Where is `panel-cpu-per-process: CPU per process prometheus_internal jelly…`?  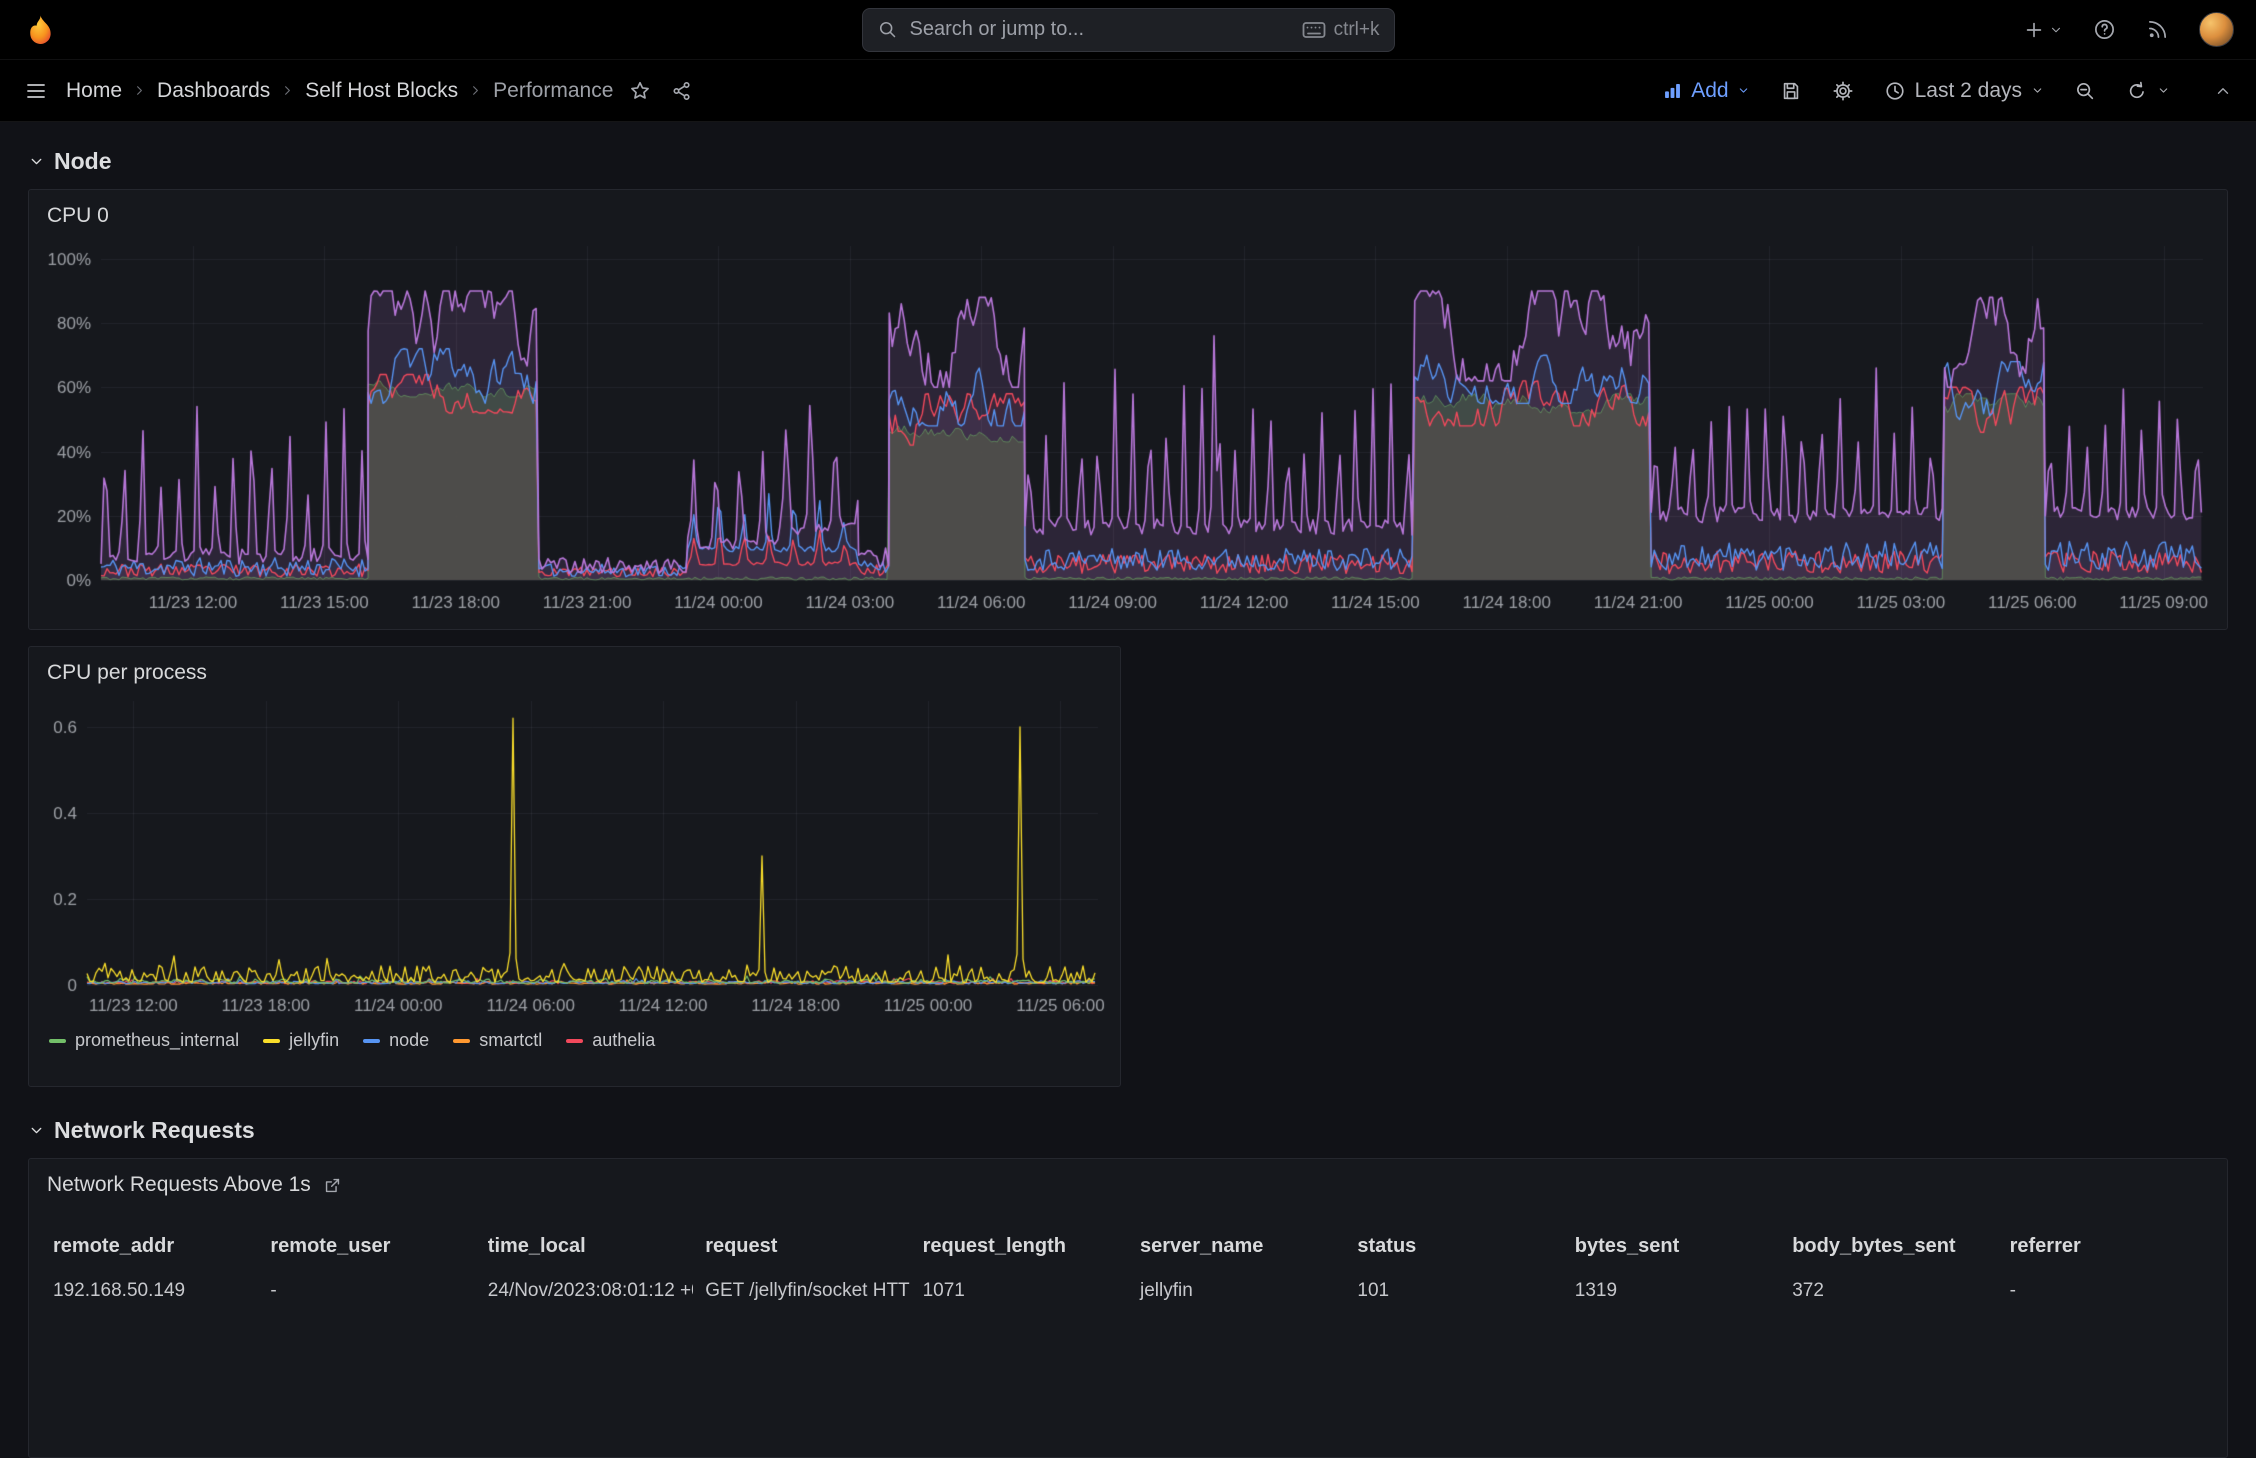 panel-cpu-per-process: CPU per process prometheus_internal jelly… is located at coordinates (574, 866).